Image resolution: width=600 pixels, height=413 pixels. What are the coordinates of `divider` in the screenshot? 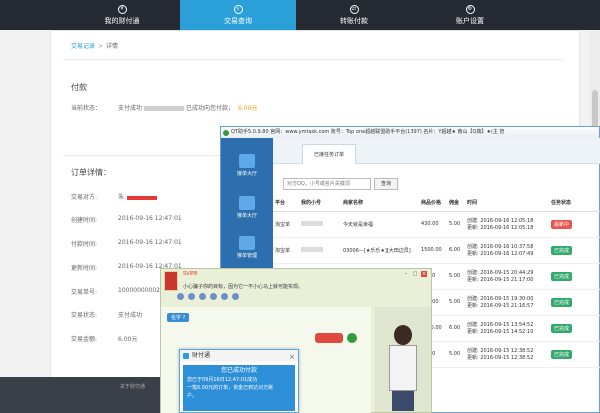 It's located at (313, 59).